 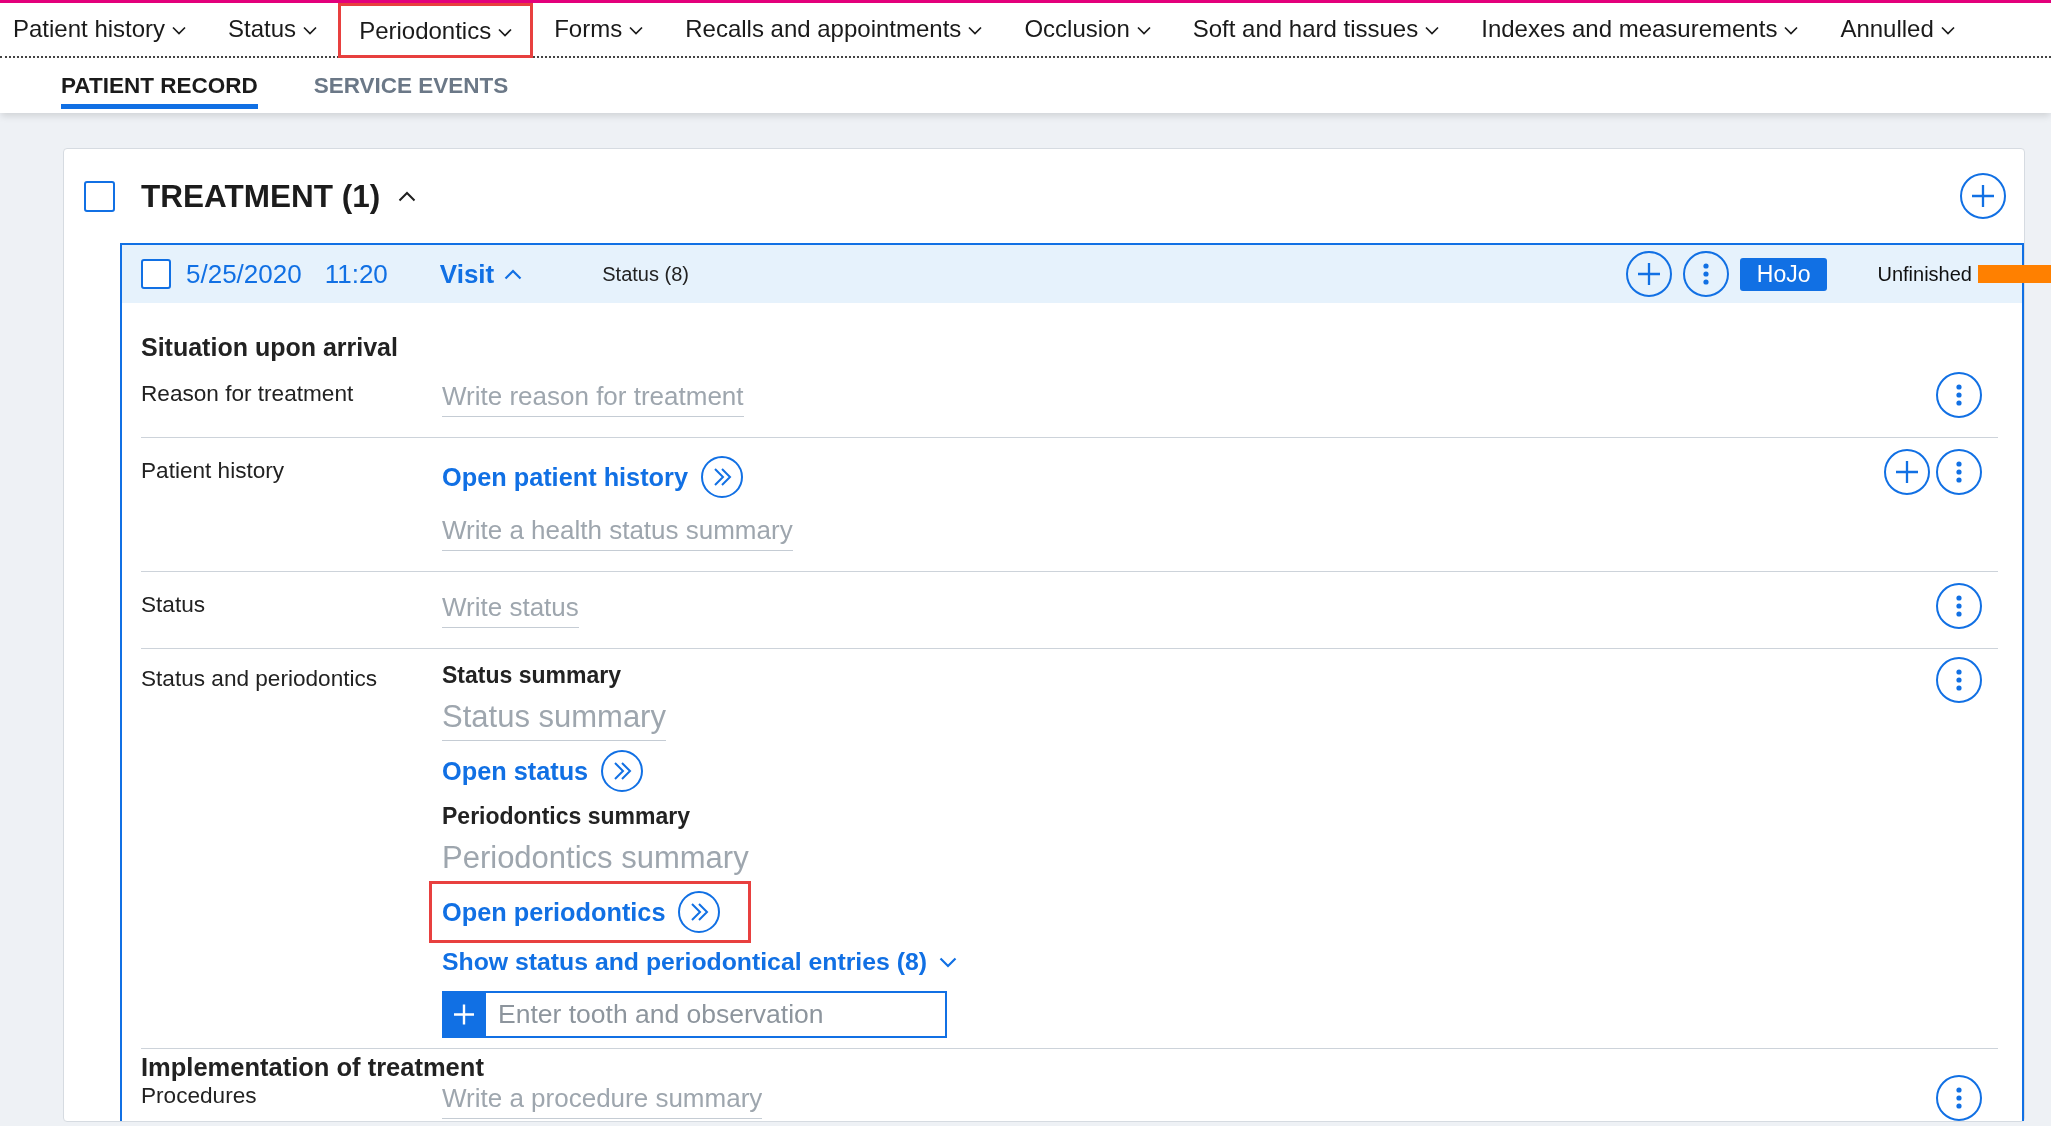 I want to click on menu-item: Soft and hard tissues, so click(x=1316, y=30).